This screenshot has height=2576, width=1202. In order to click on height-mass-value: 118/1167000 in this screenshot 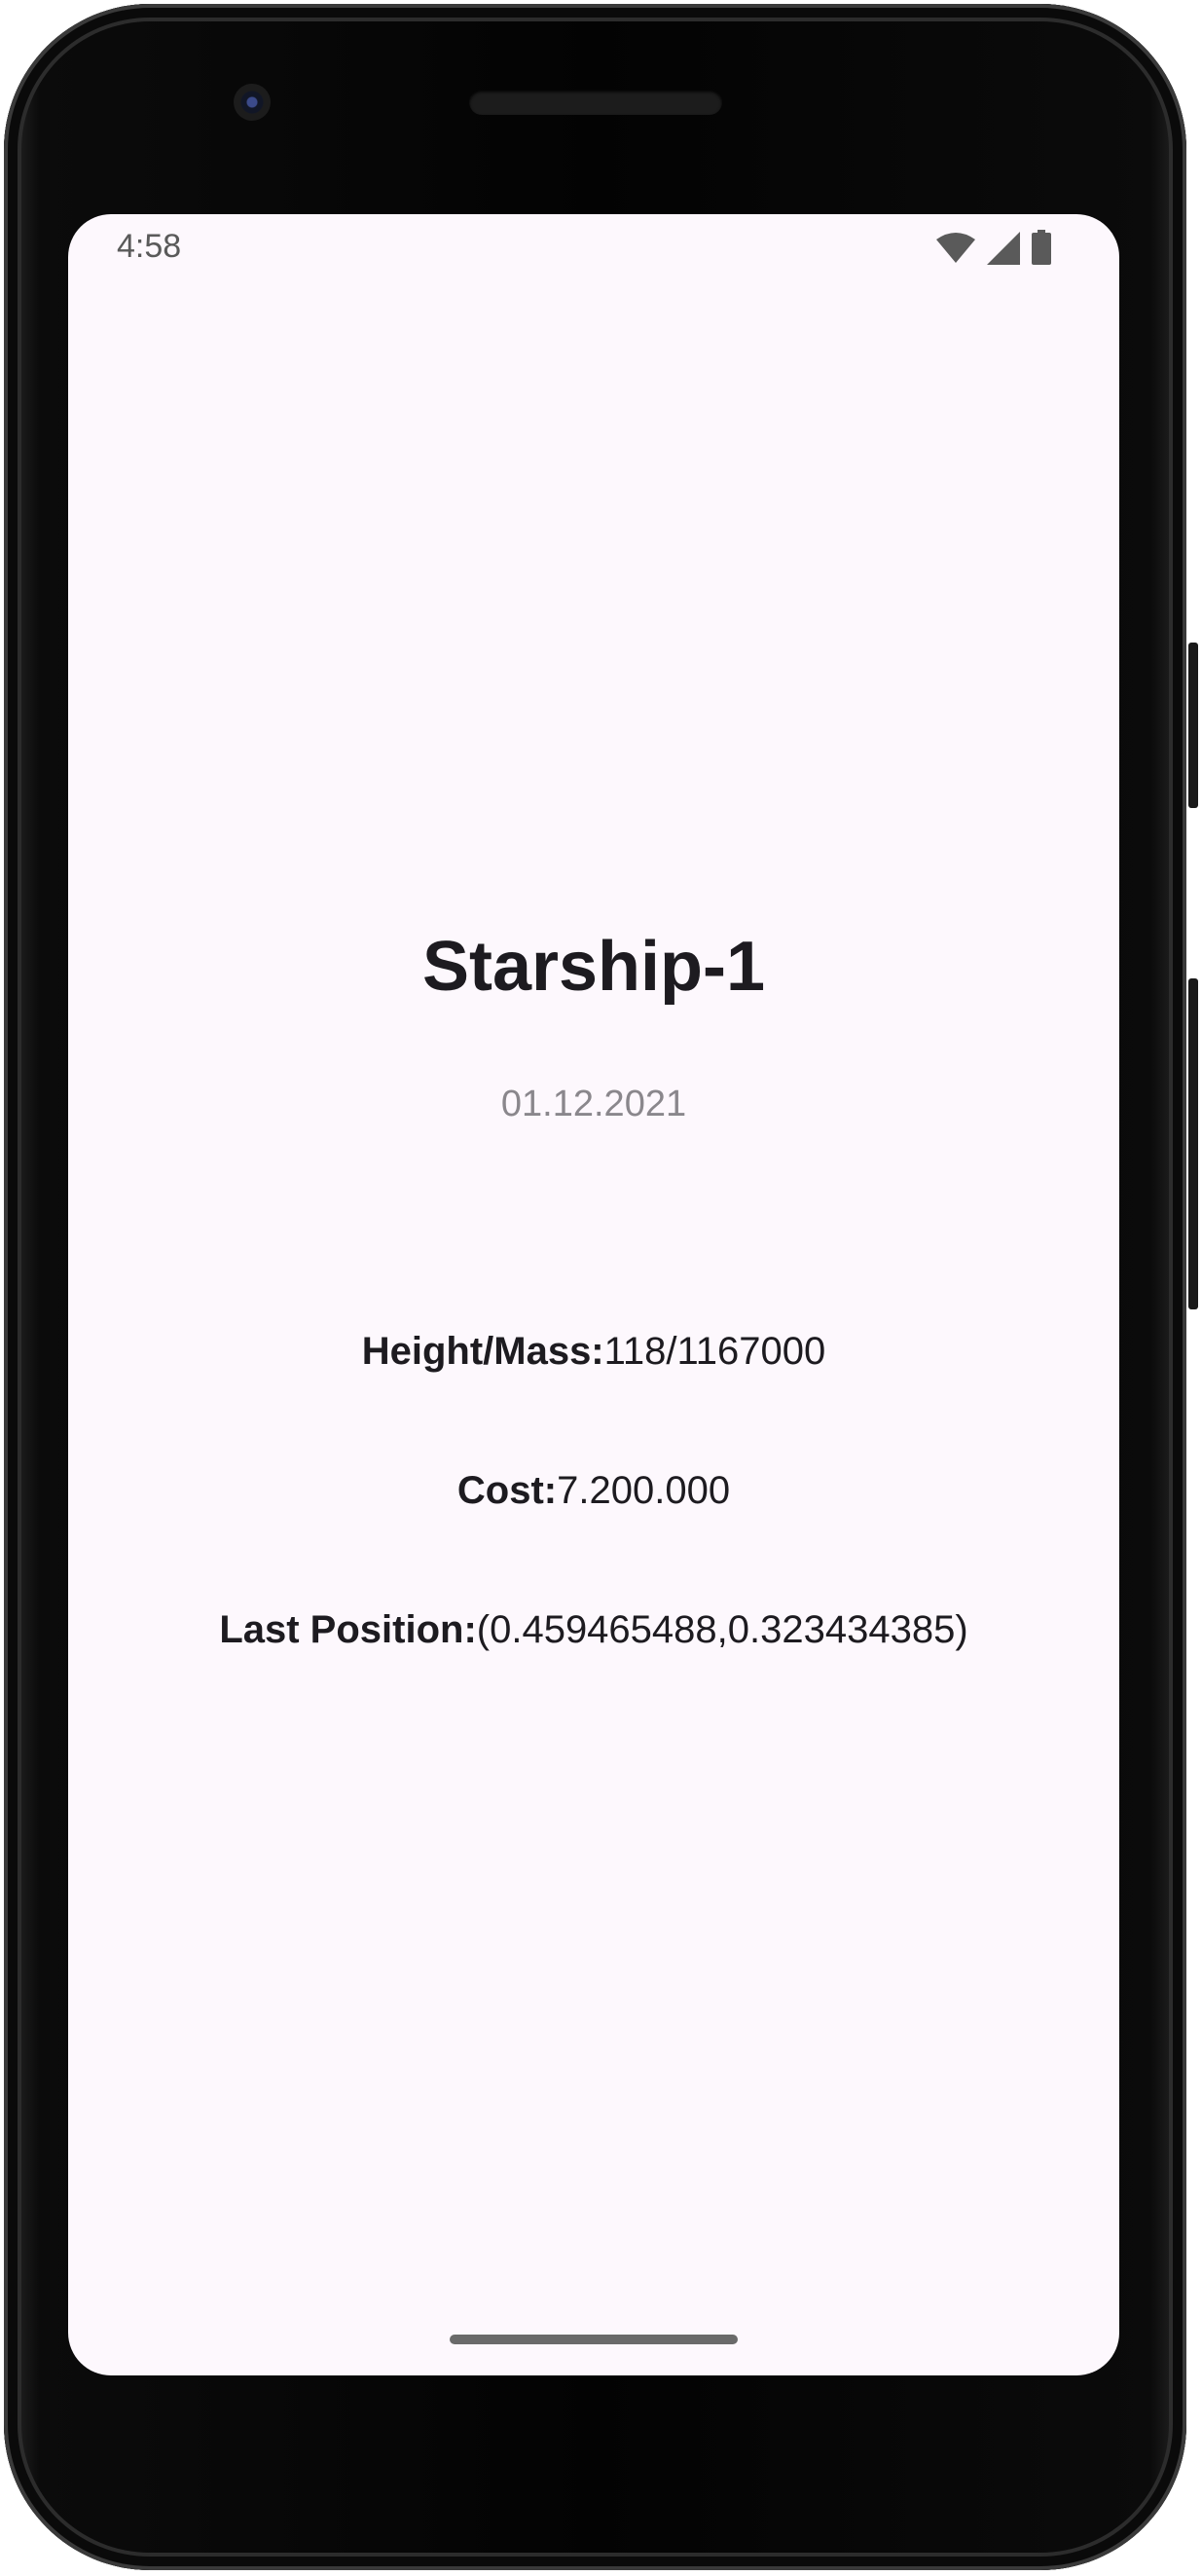, I will do `click(714, 1351)`.